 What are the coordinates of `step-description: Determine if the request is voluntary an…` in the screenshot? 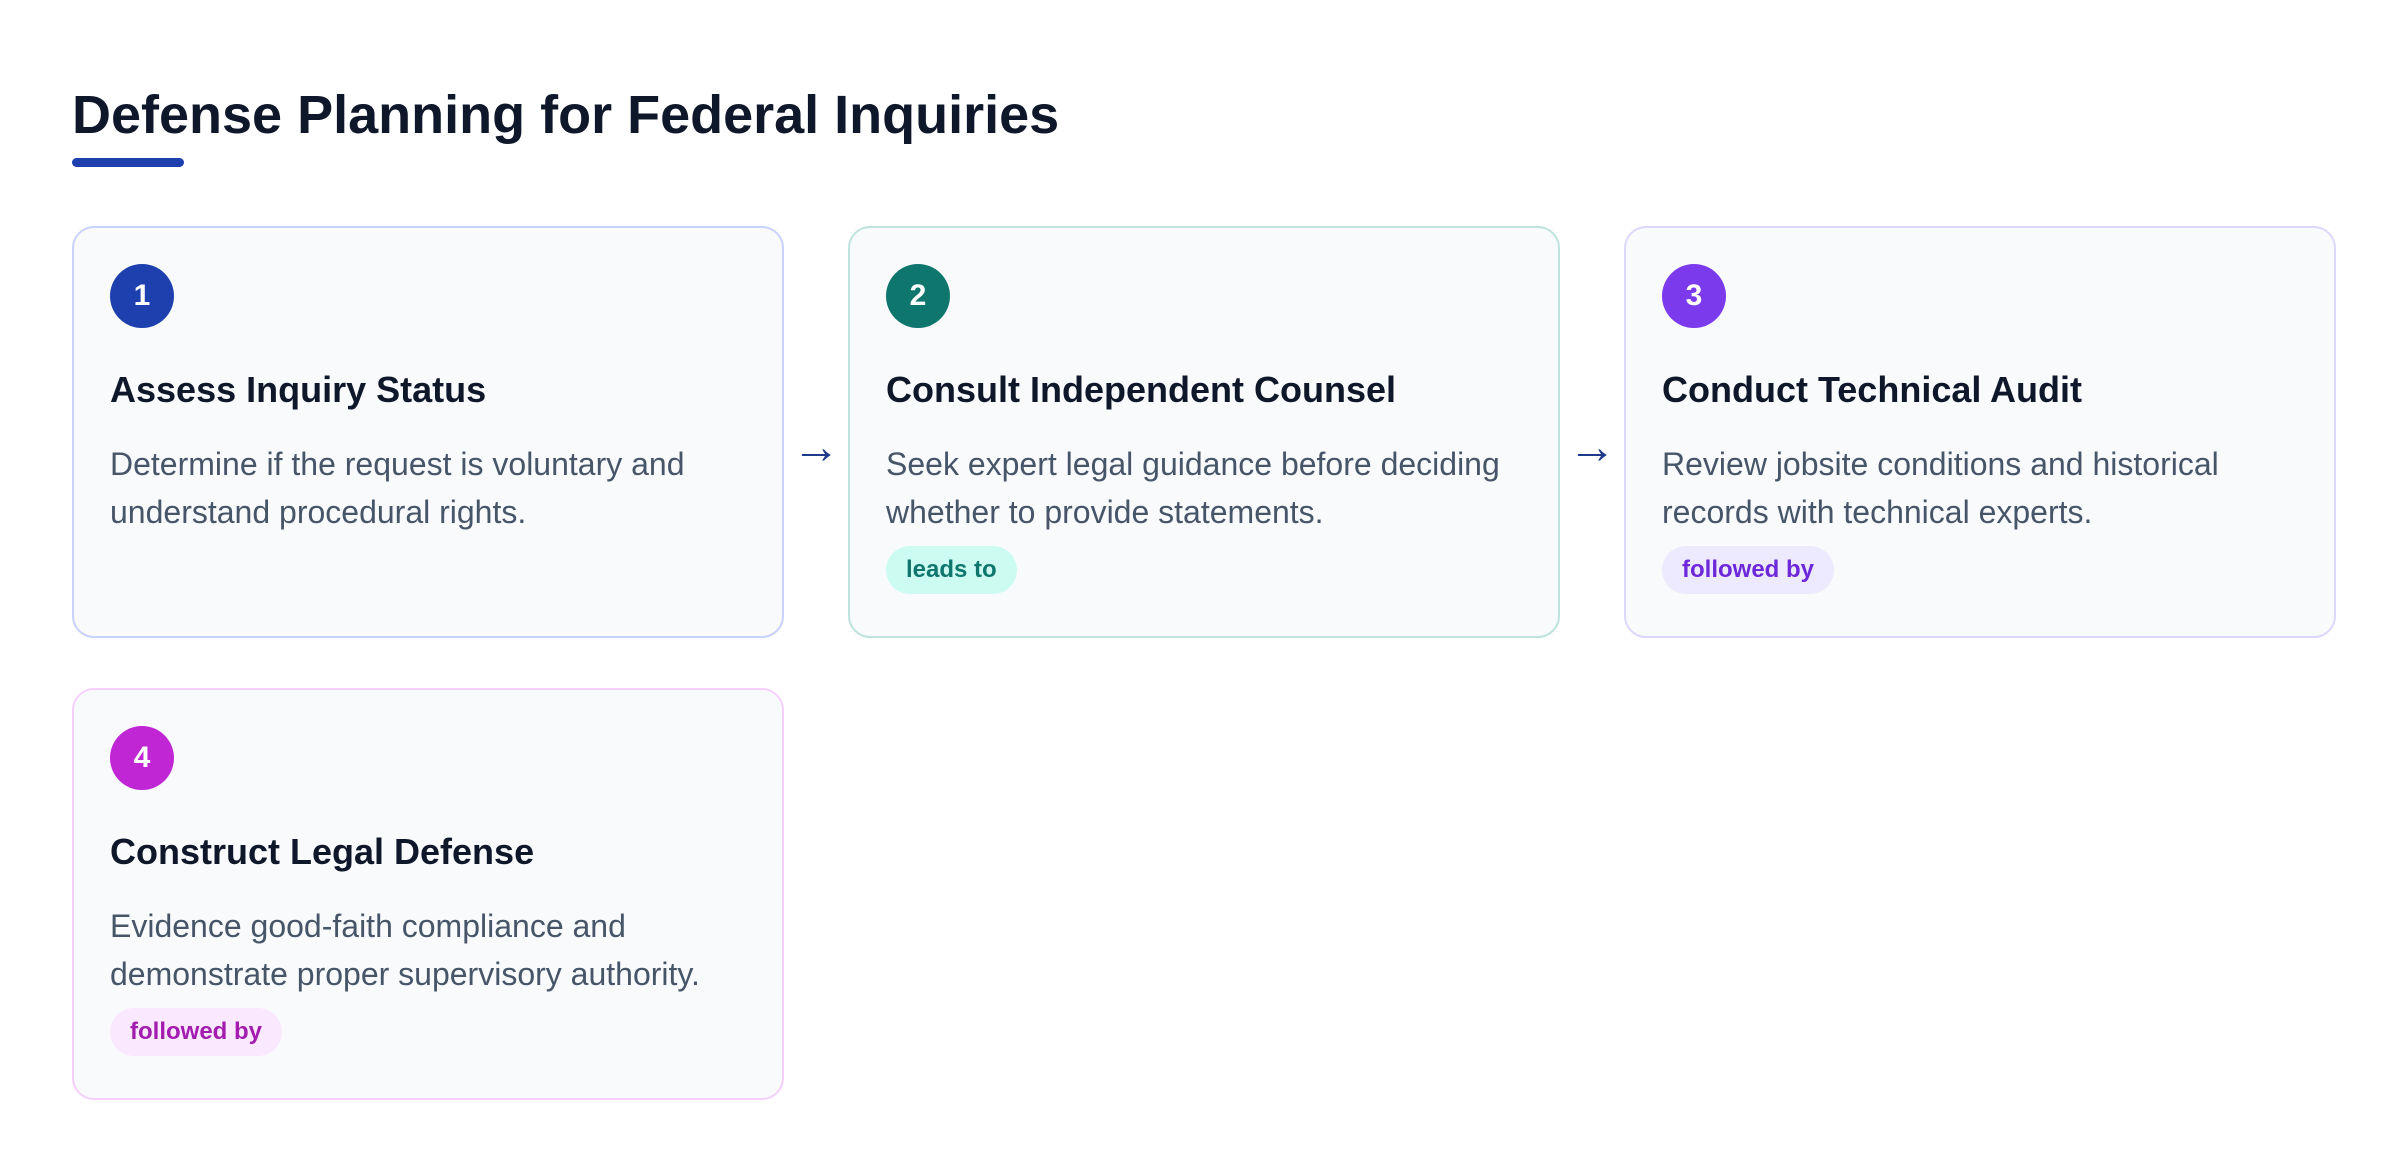 It's located at (397, 488).